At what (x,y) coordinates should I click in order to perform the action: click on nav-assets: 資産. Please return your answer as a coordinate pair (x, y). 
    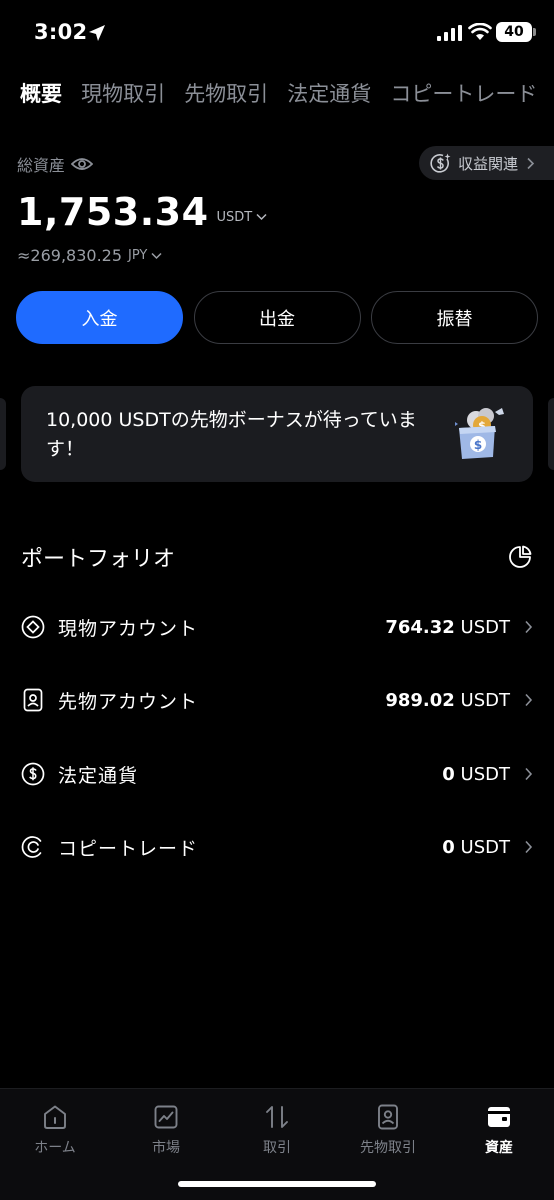
    Looking at the image, I should click on (499, 1130).